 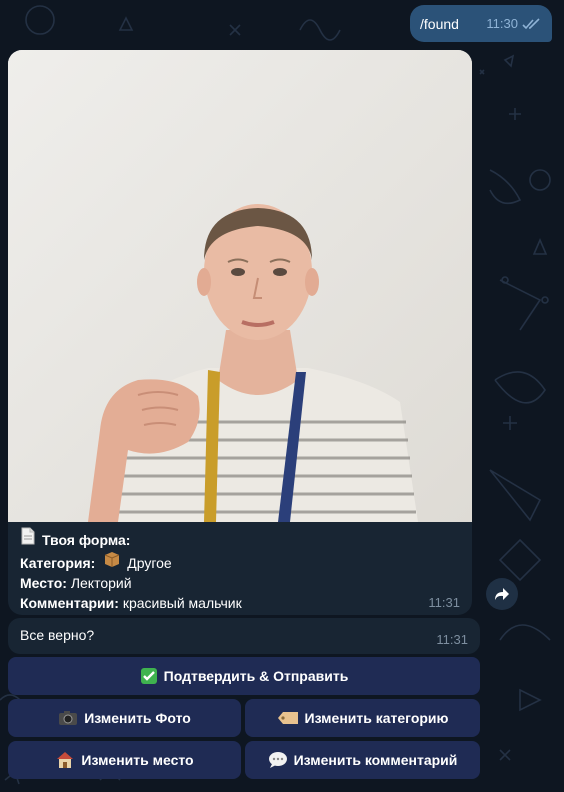 I want to click on change-place-button: Изменить место, so click(x=124, y=760).